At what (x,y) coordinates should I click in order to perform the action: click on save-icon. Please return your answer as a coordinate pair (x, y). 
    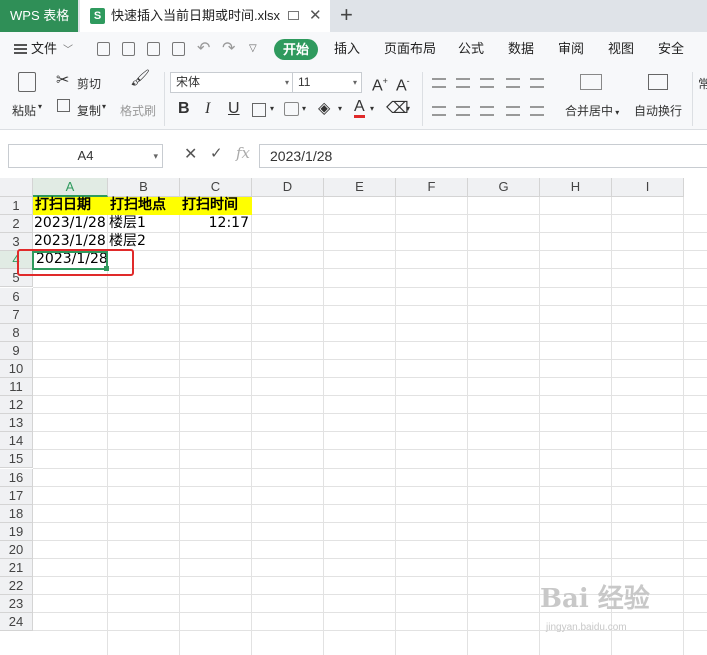
    Looking at the image, I should click on (103, 49).